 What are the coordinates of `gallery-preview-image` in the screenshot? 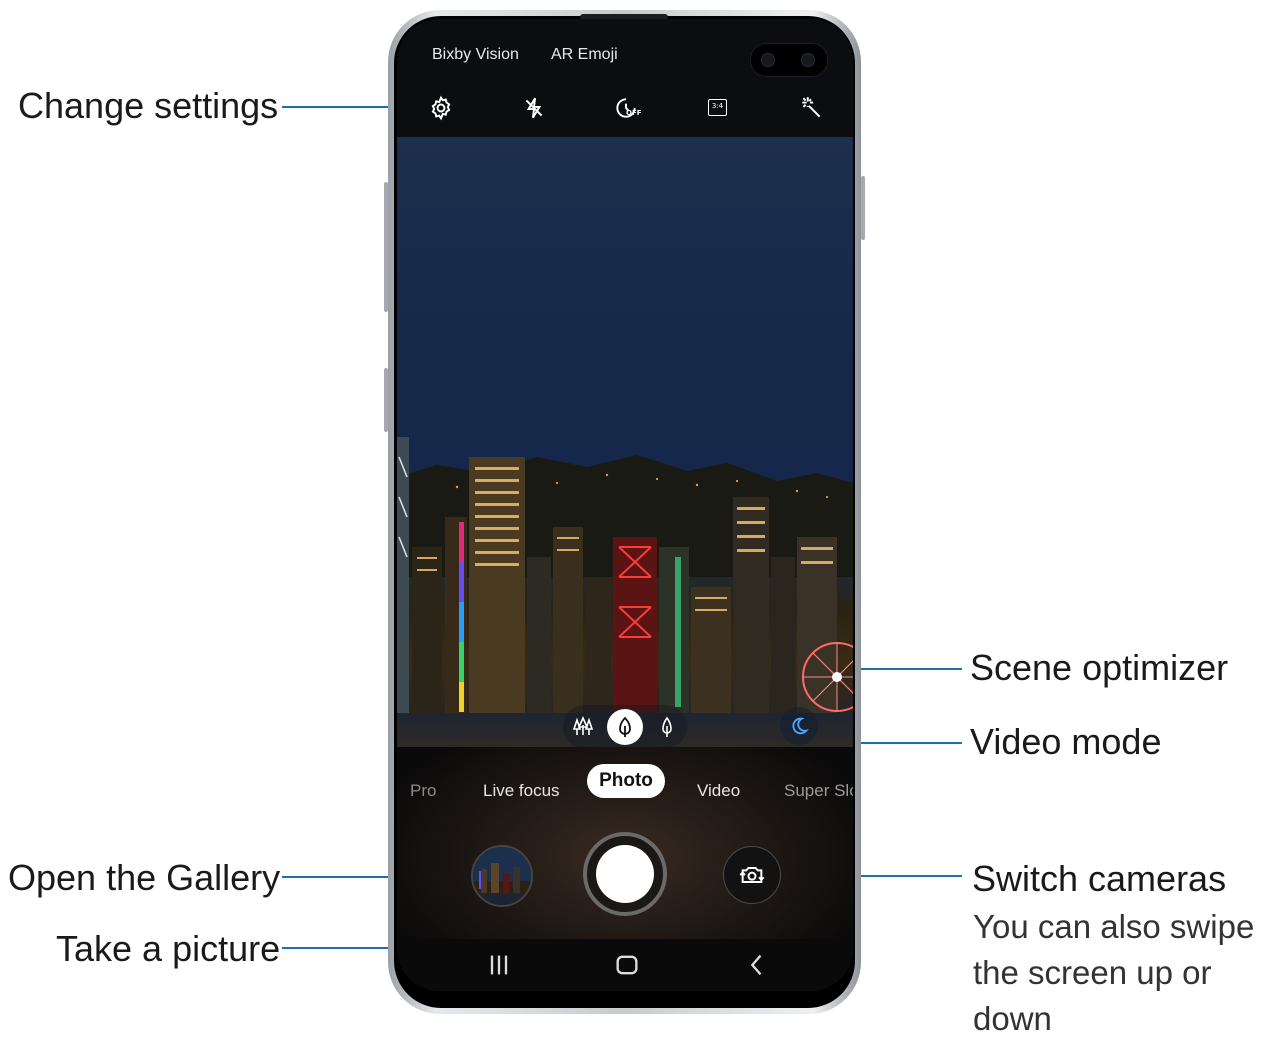 It's located at (502, 876).